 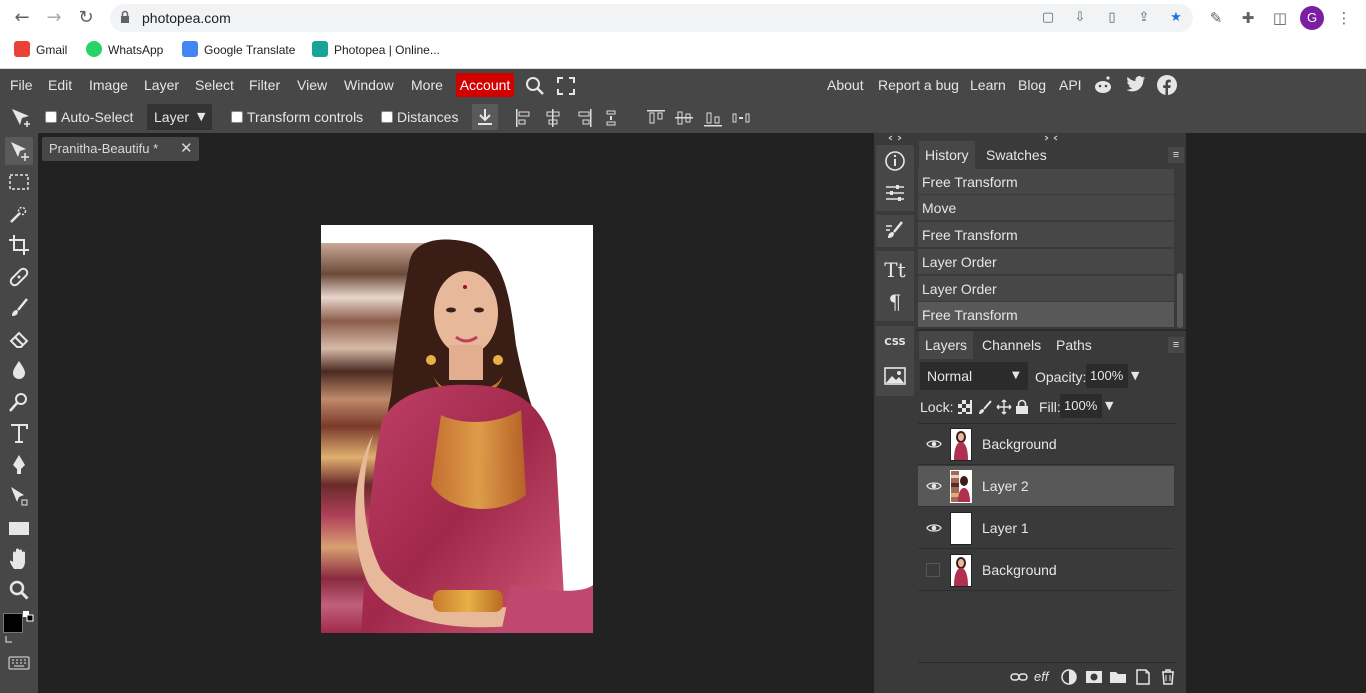 What do you see at coordinates (238, 50) in the screenshot?
I see `bookmark-google-translate: Google Translate` at bounding box center [238, 50].